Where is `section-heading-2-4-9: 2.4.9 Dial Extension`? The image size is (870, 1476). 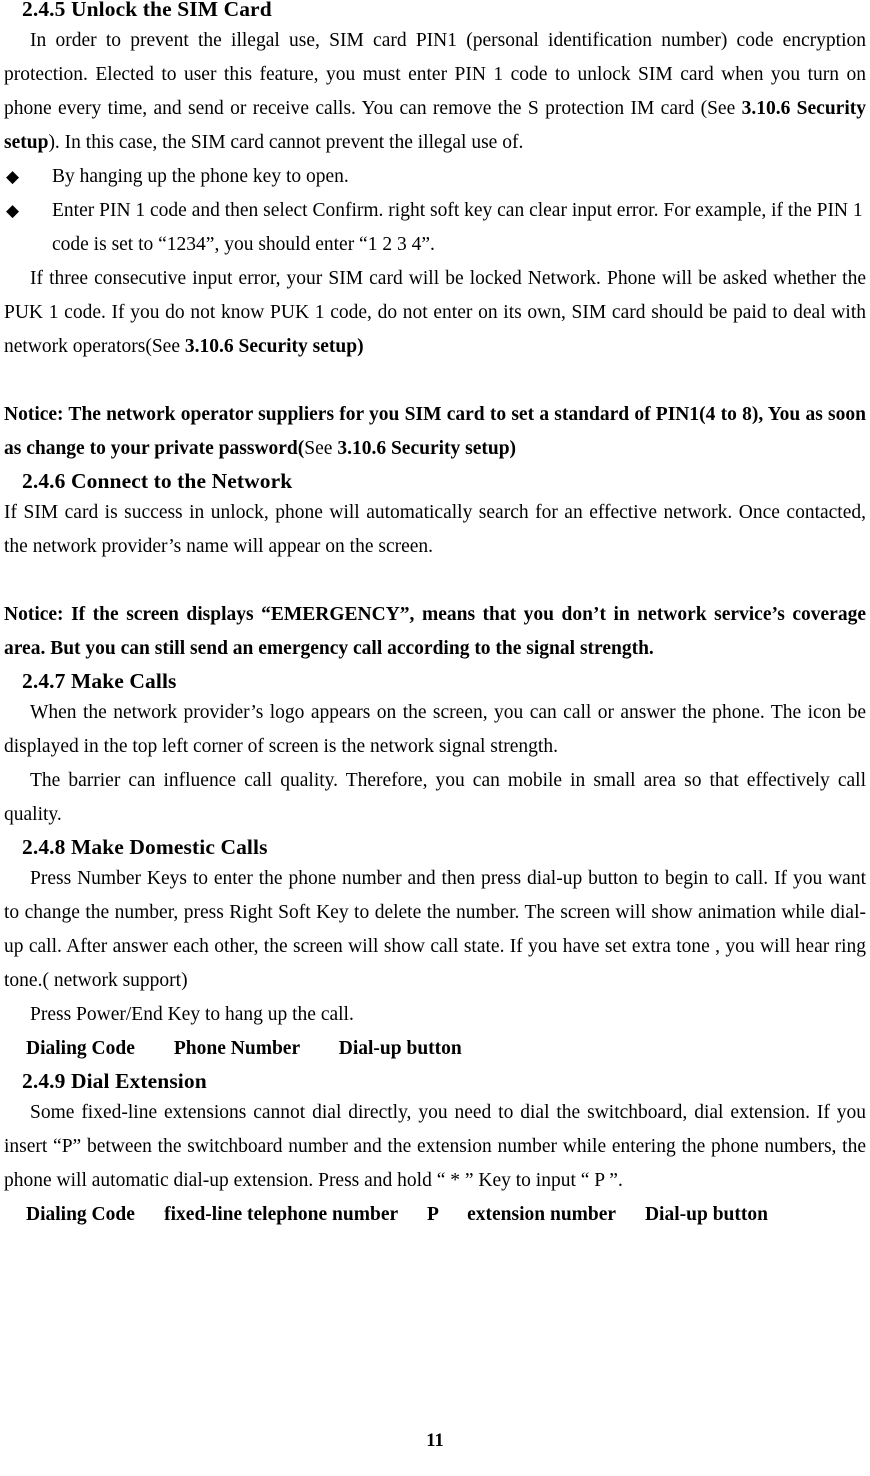 section-heading-2-4-9: 2.4.9 Dial Extension is located at coordinates (114, 1081).